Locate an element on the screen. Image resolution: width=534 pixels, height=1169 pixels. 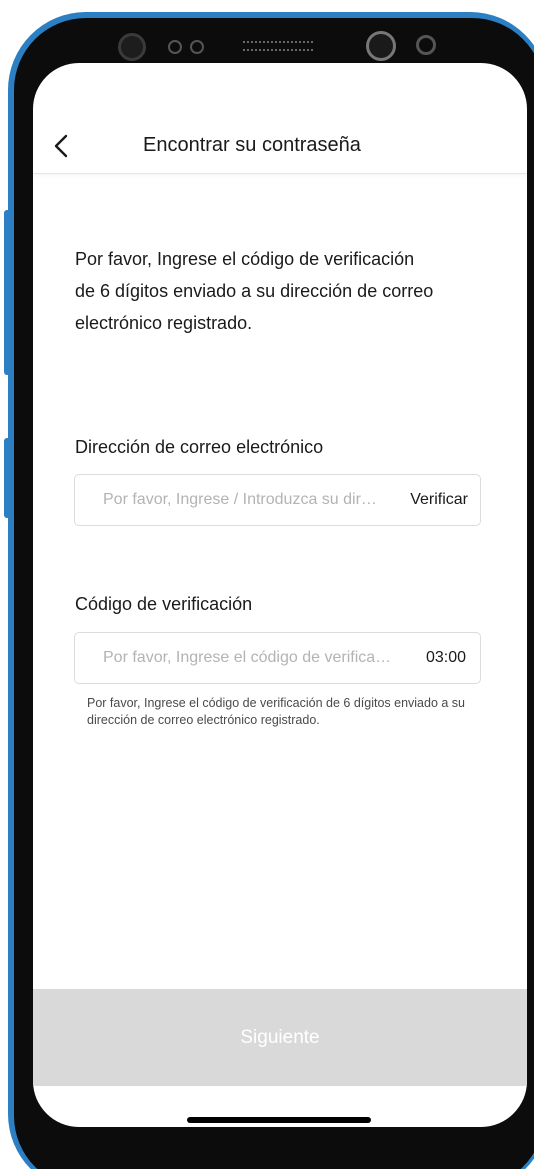
home-indicator is located at coordinates (279, 1120).